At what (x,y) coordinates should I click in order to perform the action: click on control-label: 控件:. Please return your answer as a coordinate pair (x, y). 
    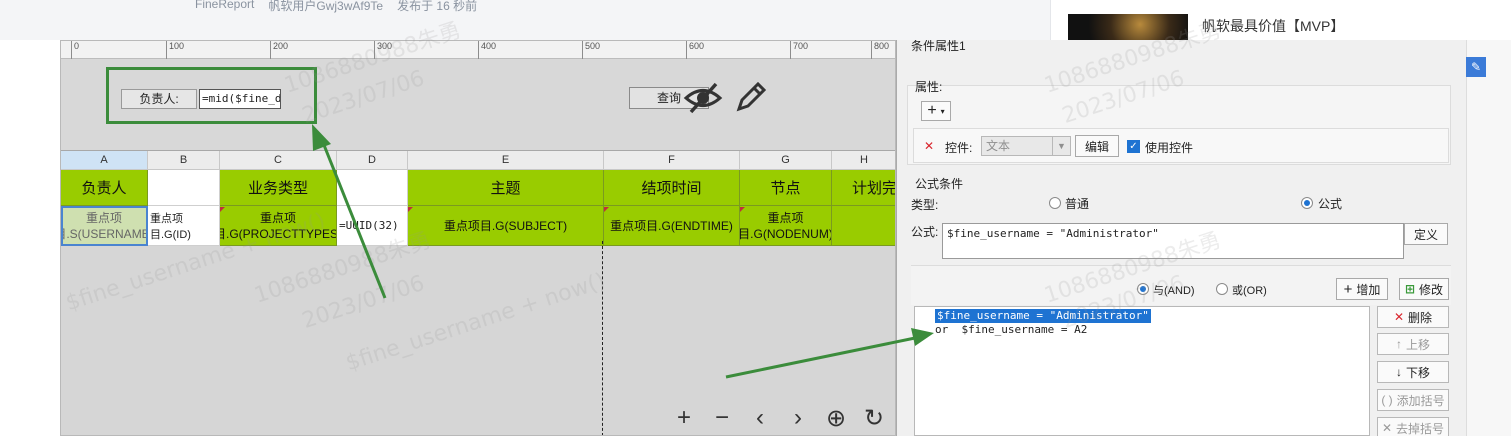
    Looking at the image, I should click on (959, 148).